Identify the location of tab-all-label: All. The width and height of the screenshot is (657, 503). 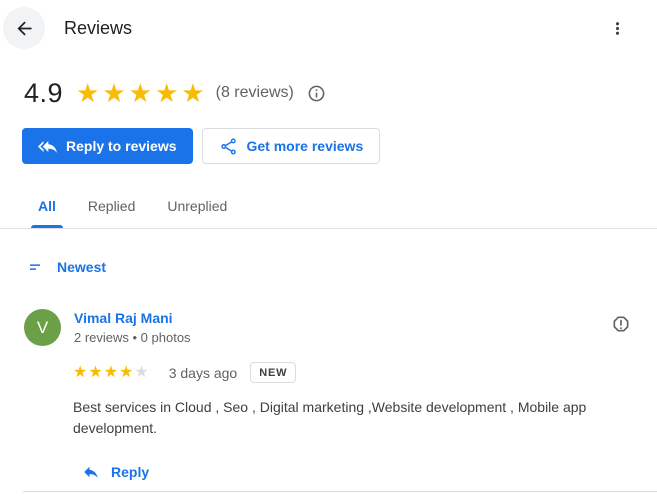
(47, 206).